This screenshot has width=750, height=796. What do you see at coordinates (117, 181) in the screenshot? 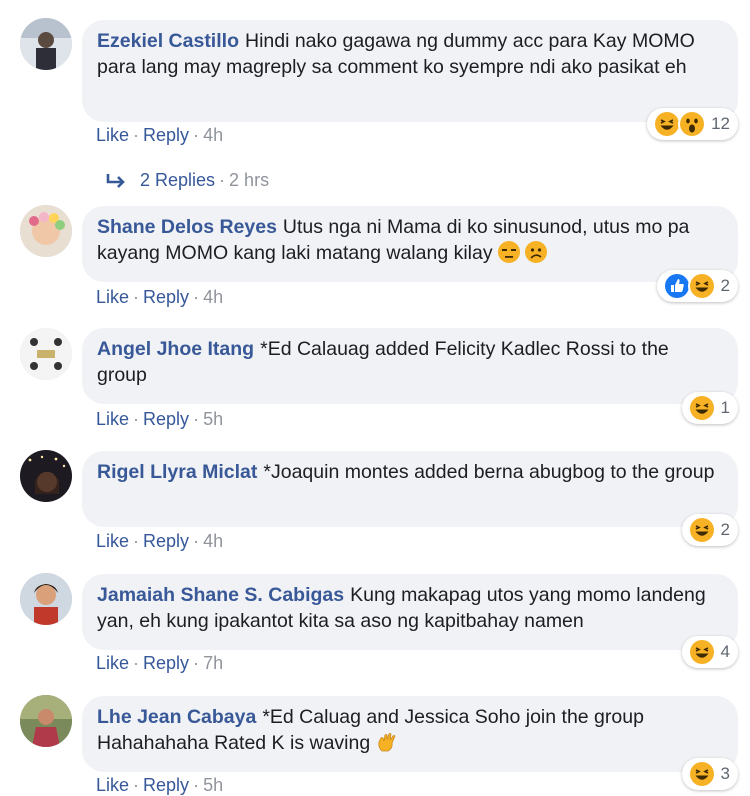
I see `reply-arrow-icon` at bounding box center [117, 181].